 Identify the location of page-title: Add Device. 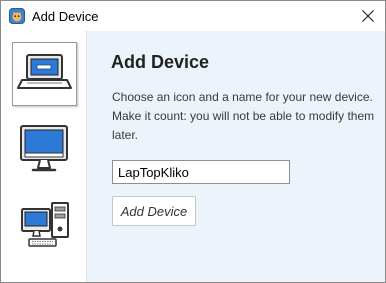
(160, 62).